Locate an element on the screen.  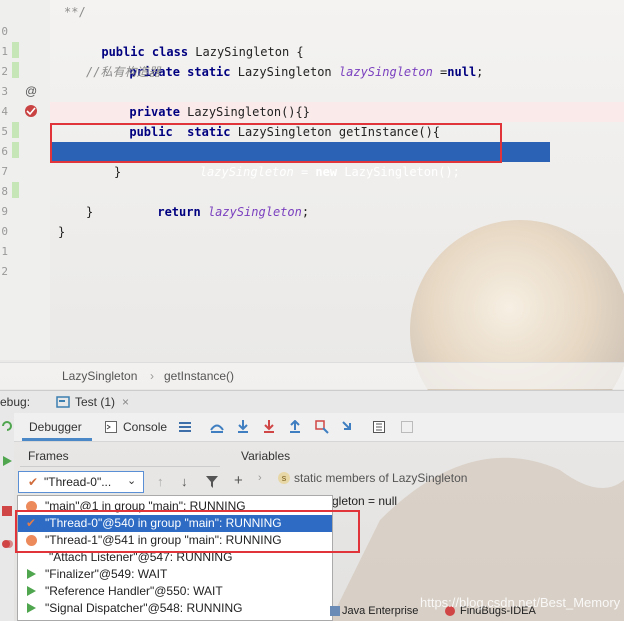
line-number: 5 is located at coordinates (4, 131).